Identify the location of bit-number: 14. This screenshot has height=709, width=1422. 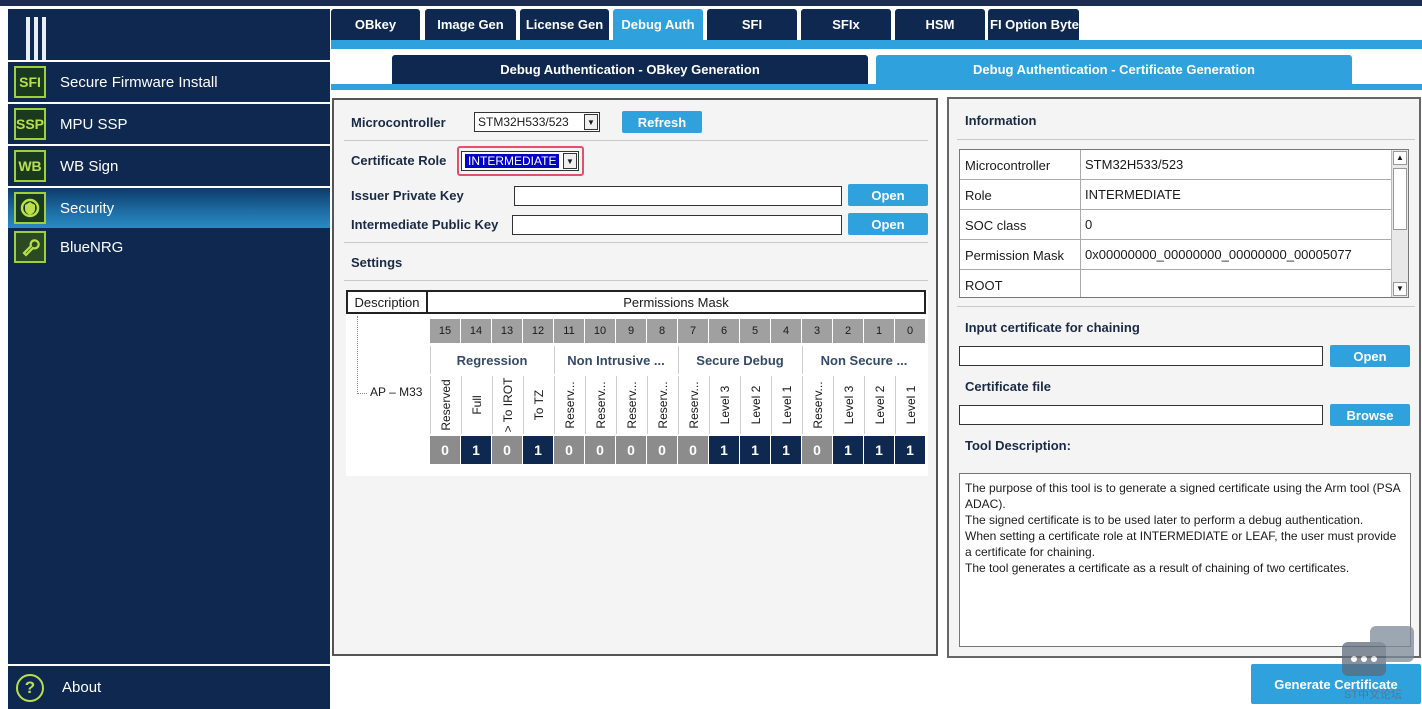
(476, 331).